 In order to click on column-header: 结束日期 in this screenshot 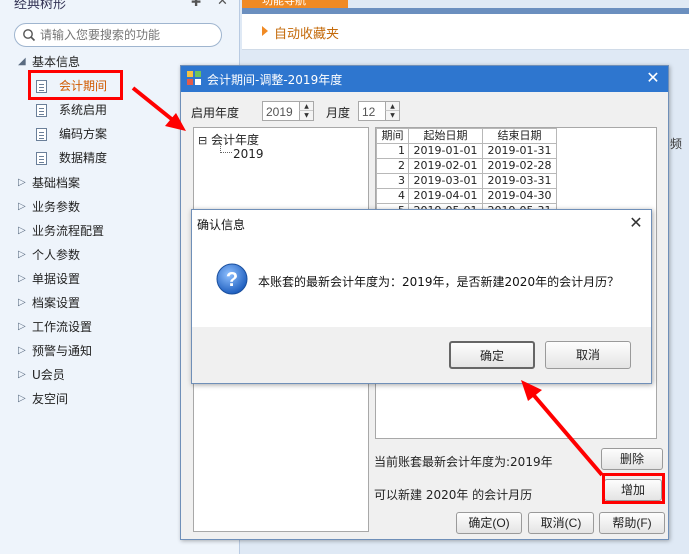, I will do `click(519, 136)`.